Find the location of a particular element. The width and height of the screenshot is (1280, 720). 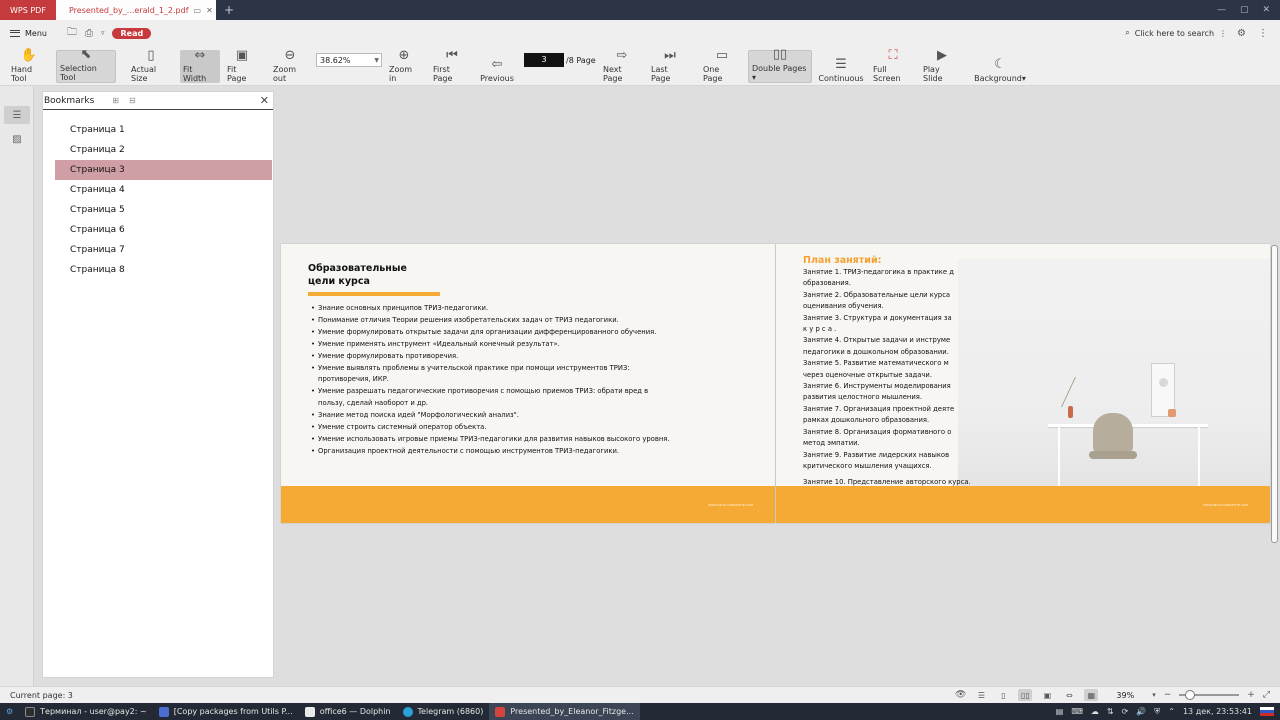

play-slide-label: Play Slide is located at coordinates (933, 74).